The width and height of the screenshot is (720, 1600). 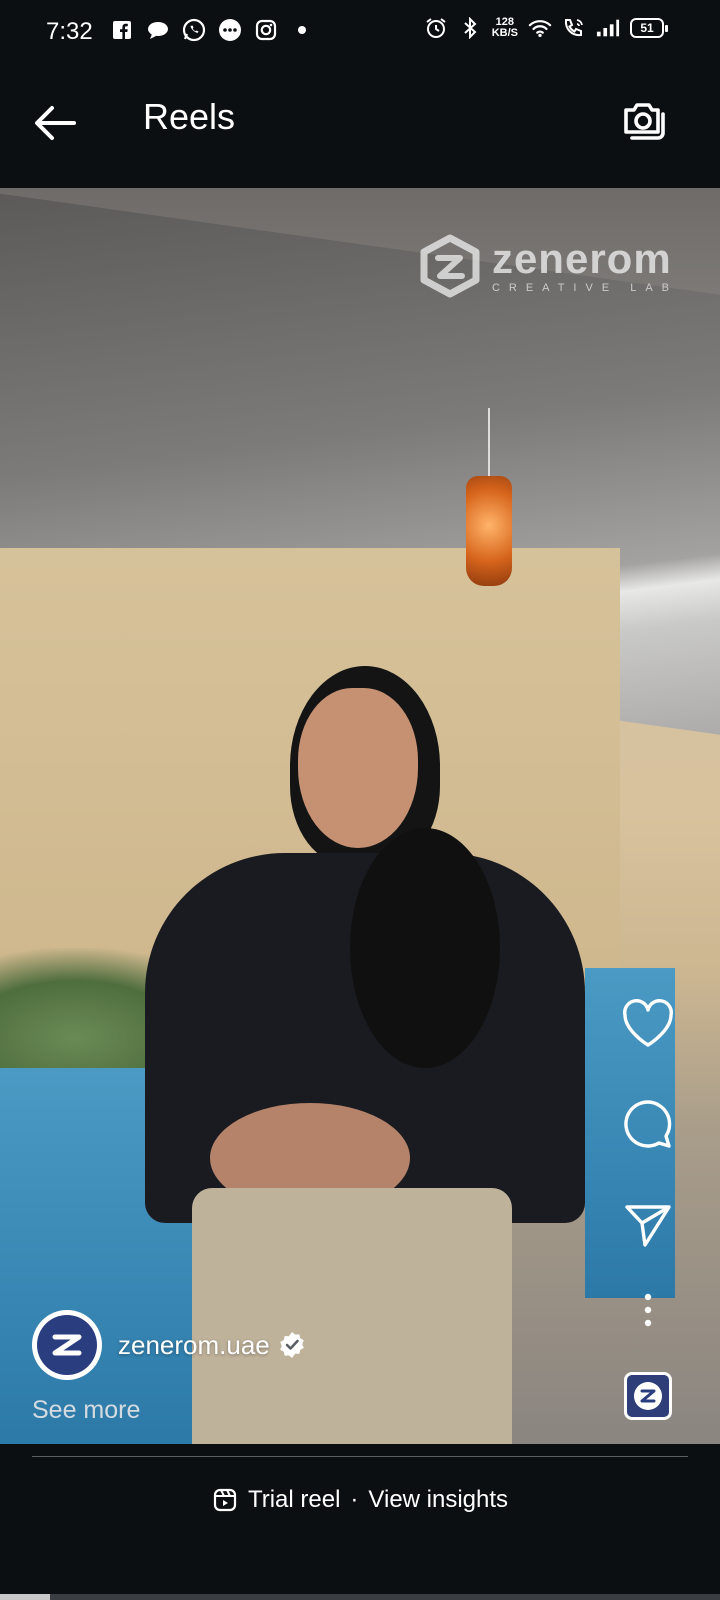 I want to click on camera-button, so click(x=643, y=119).